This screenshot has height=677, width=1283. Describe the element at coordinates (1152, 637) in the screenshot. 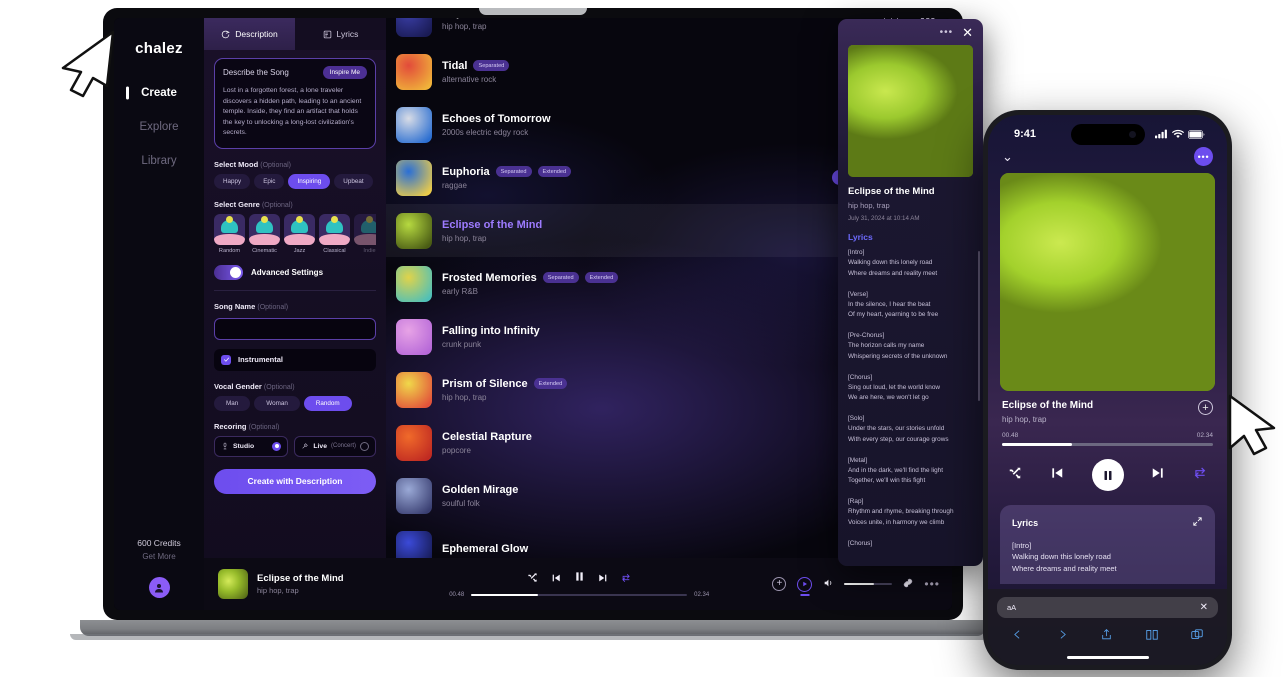

I see `bookmarks-icon` at that location.